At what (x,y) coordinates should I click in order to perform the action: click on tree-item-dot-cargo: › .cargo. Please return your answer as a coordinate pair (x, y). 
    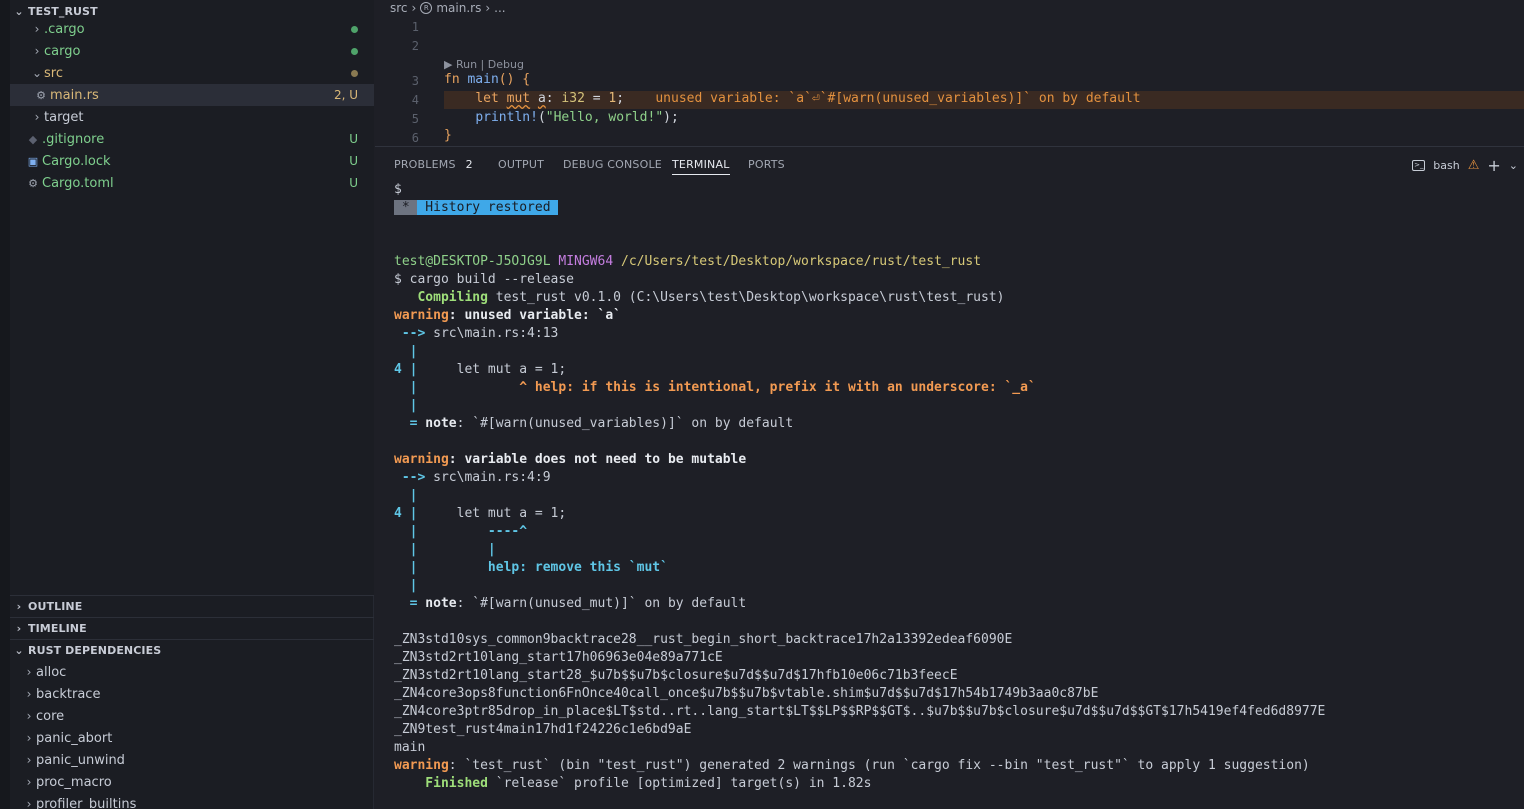
    Looking at the image, I should click on (192, 29).